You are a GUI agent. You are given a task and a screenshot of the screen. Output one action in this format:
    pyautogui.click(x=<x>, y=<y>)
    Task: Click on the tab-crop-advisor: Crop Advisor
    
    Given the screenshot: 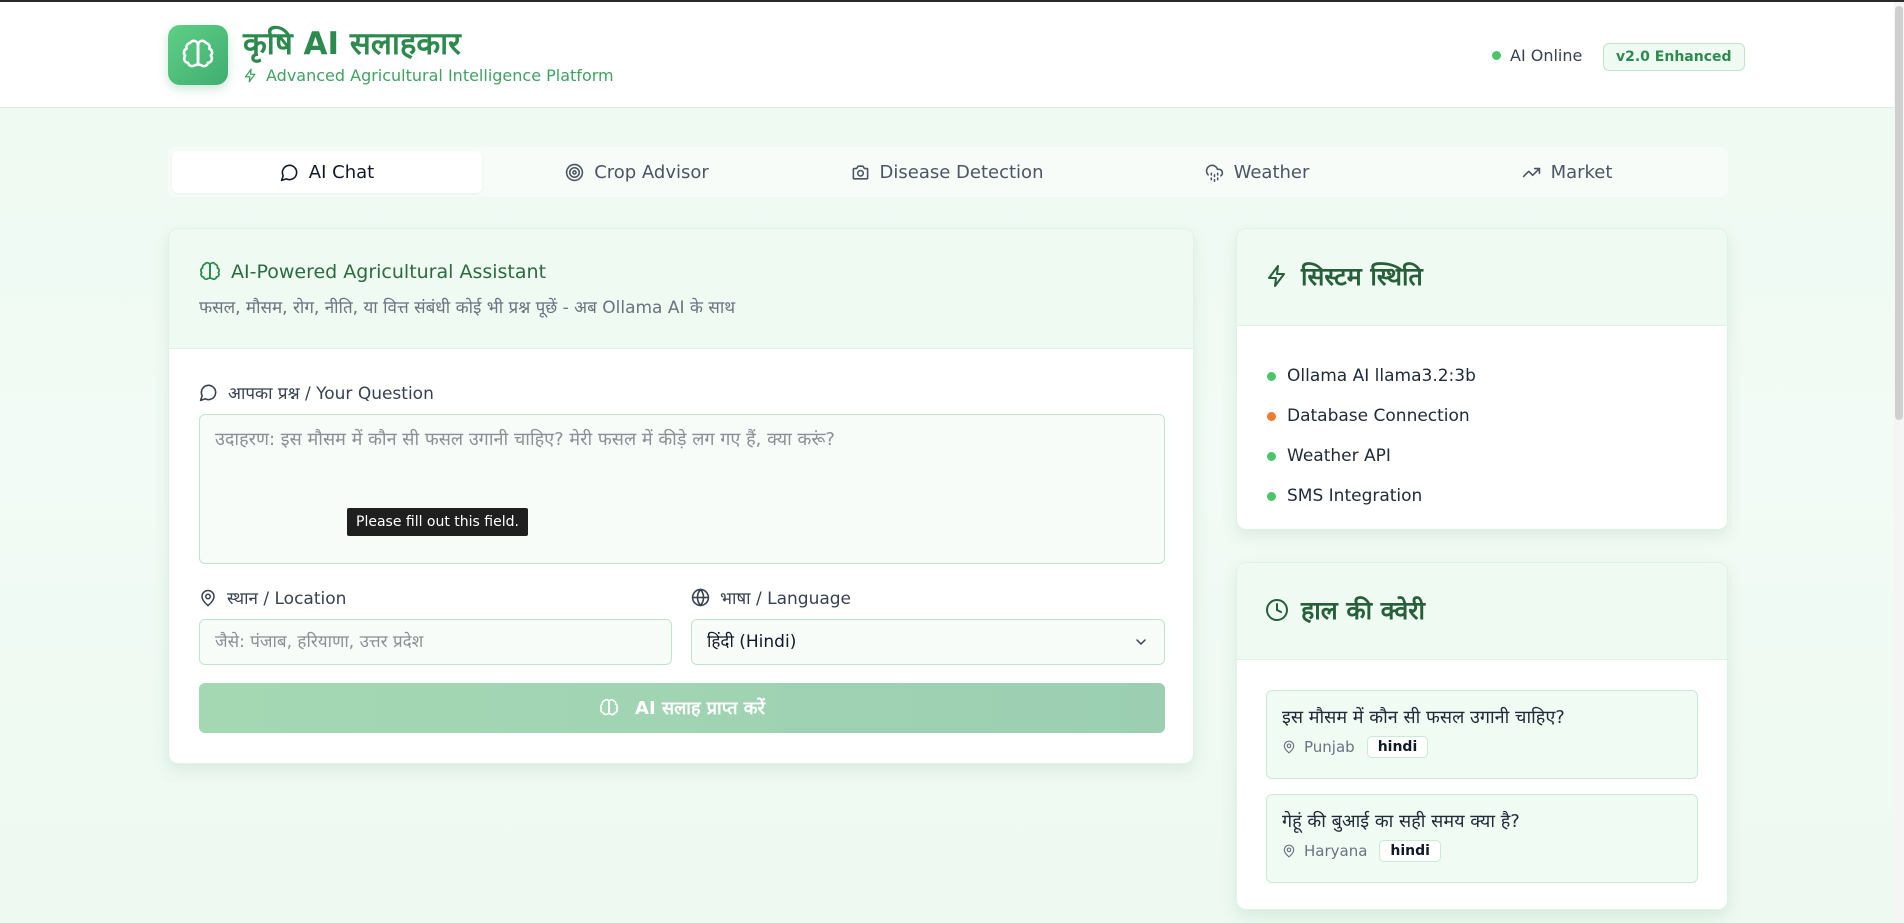 What is the action you would take?
    pyautogui.click(x=637, y=172)
    